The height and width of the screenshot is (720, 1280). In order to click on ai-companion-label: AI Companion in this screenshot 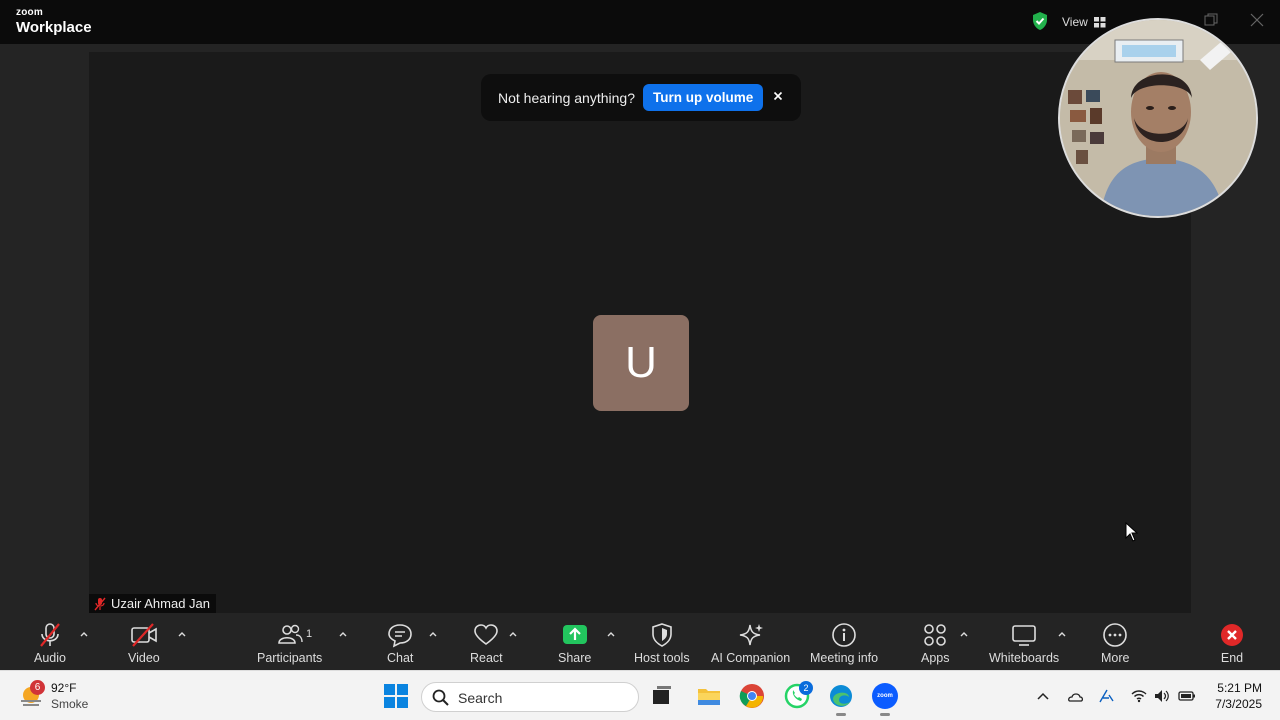, I will do `click(751, 658)`.